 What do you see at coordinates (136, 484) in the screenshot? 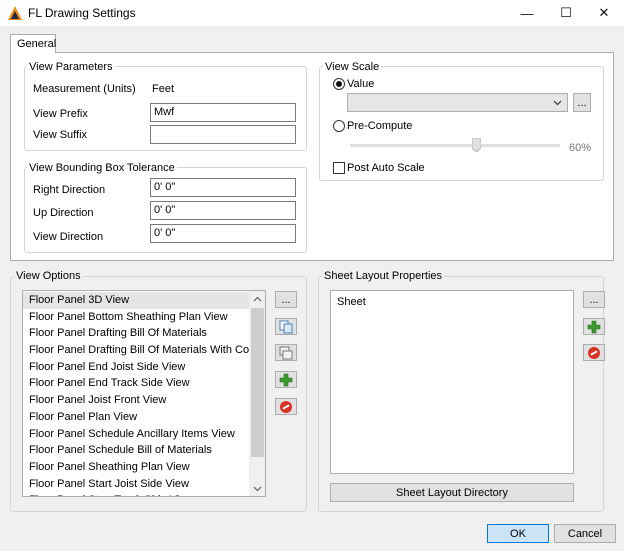
I see `list-item: Floor Panel Start Joist Side View` at bounding box center [136, 484].